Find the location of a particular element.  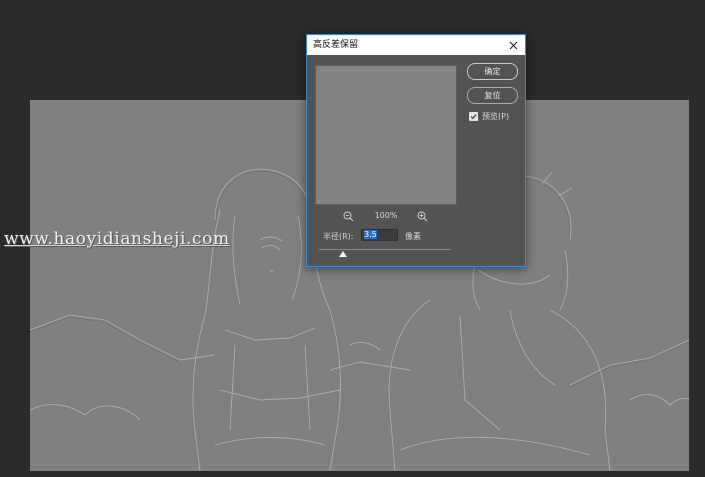

filter-preview is located at coordinates (386, 135).